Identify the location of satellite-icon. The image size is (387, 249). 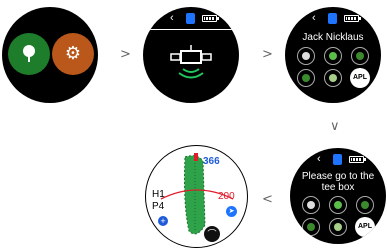
(191, 62).